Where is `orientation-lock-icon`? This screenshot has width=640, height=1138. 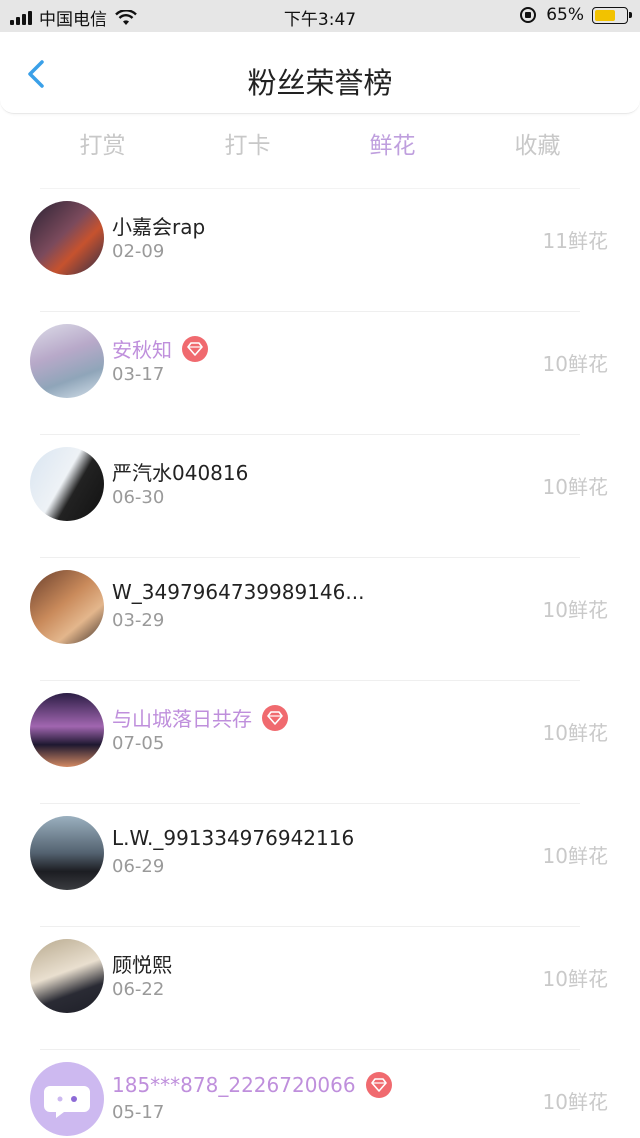 orientation-lock-icon is located at coordinates (528, 15).